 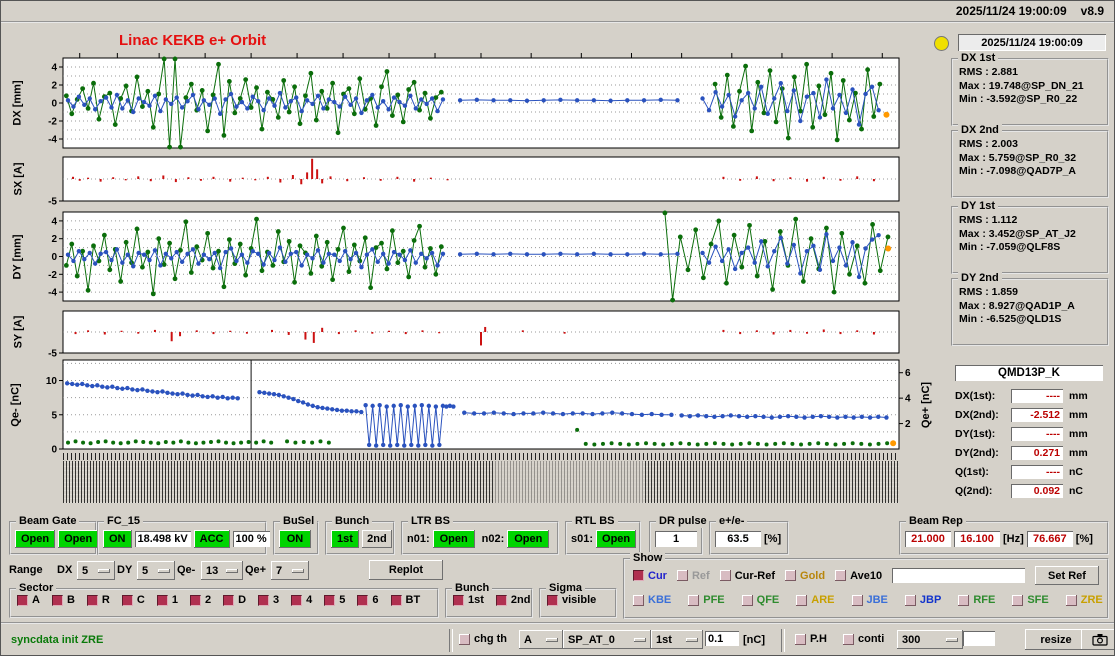 I want to click on show-qfe-checkbox: QFE, so click(x=760, y=600).